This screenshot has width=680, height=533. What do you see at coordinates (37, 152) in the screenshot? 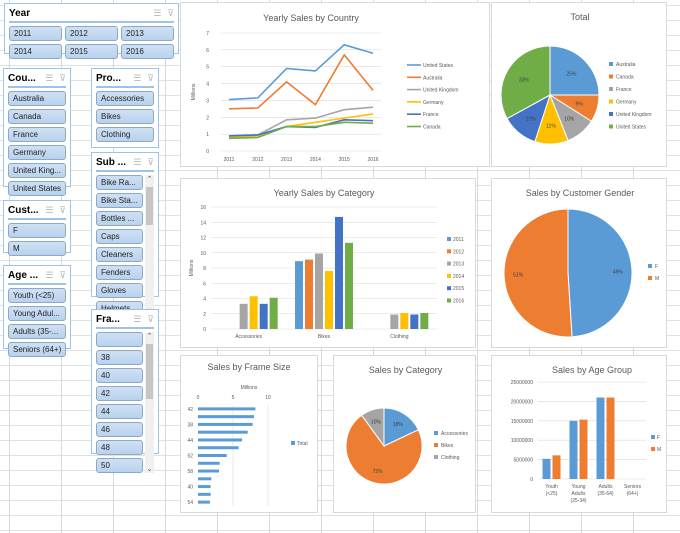
I see `slicer-item: Germany` at bounding box center [37, 152].